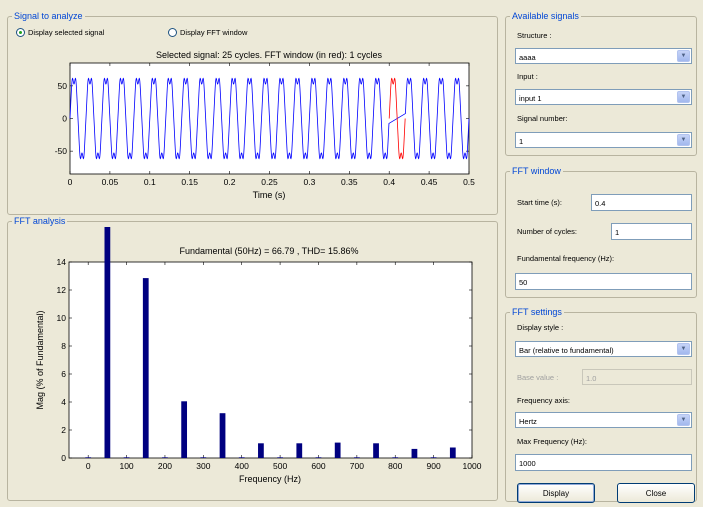 The image size is (703, 507). Describe the element at coordinates (530, 98) in the screenshot. I see `input-value: input 1` at that location.